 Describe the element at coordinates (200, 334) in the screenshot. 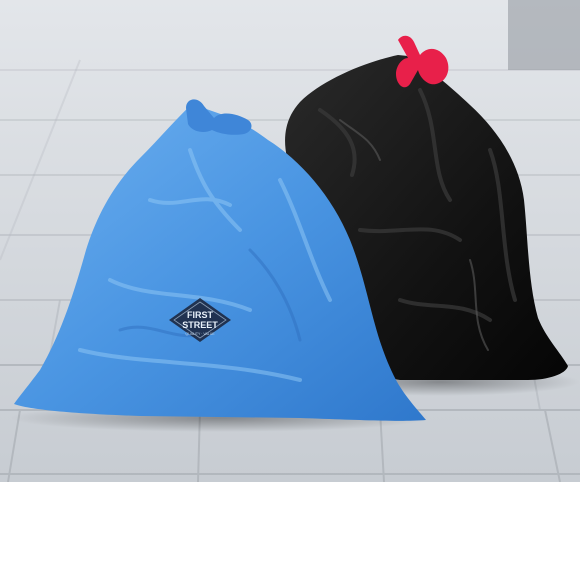

I see `logo-tagline: QUALITY · VALUE` at that location.